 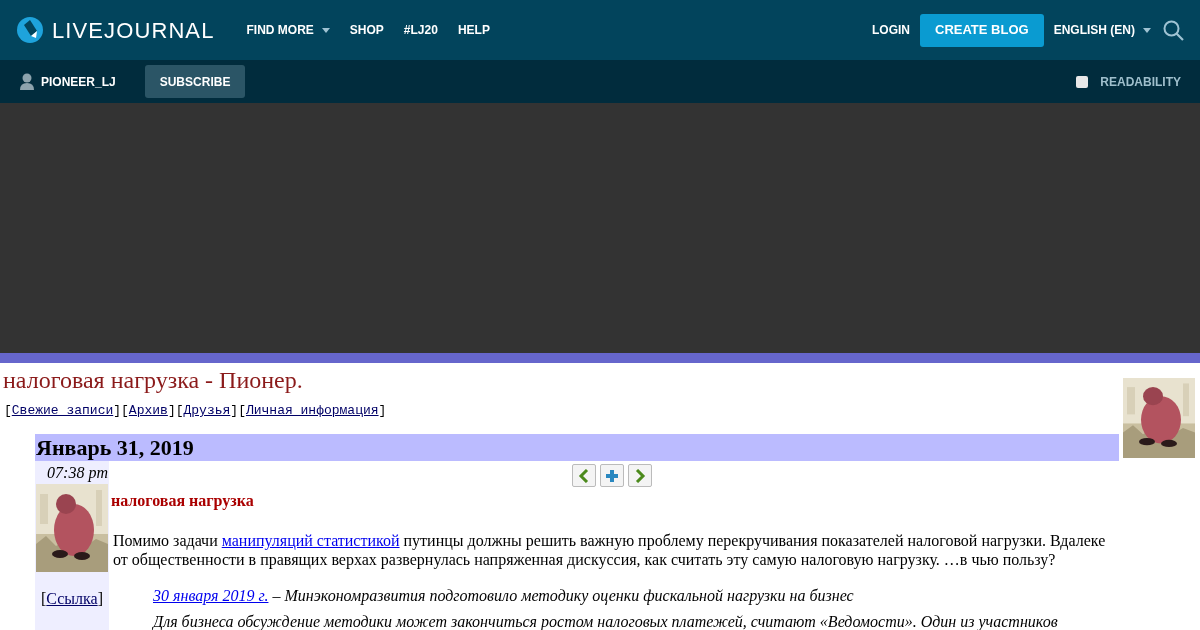 I want to click on quote-text: Для бизнеса обсуждение методики может закончиться ростом налоговых платежей, считают «Ведомости». Один из участников, so click(x=606, y=621).